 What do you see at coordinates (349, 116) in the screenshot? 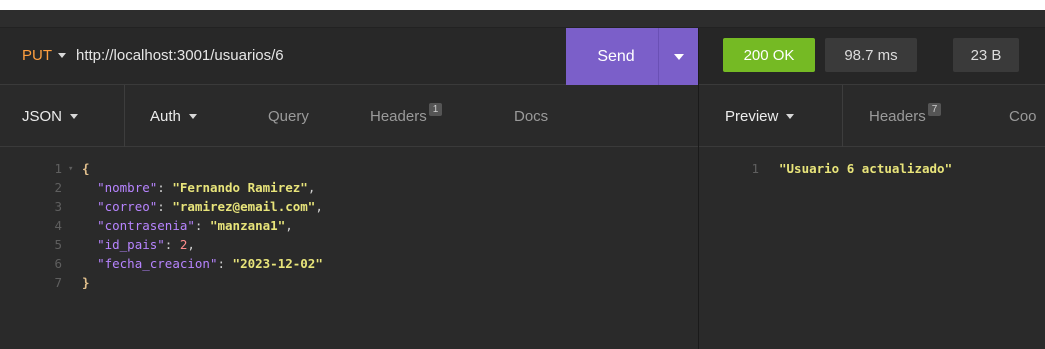
I see `request-tabs: JSON Auth Query Headers 1 Docs` at bounding box center [349, 116].